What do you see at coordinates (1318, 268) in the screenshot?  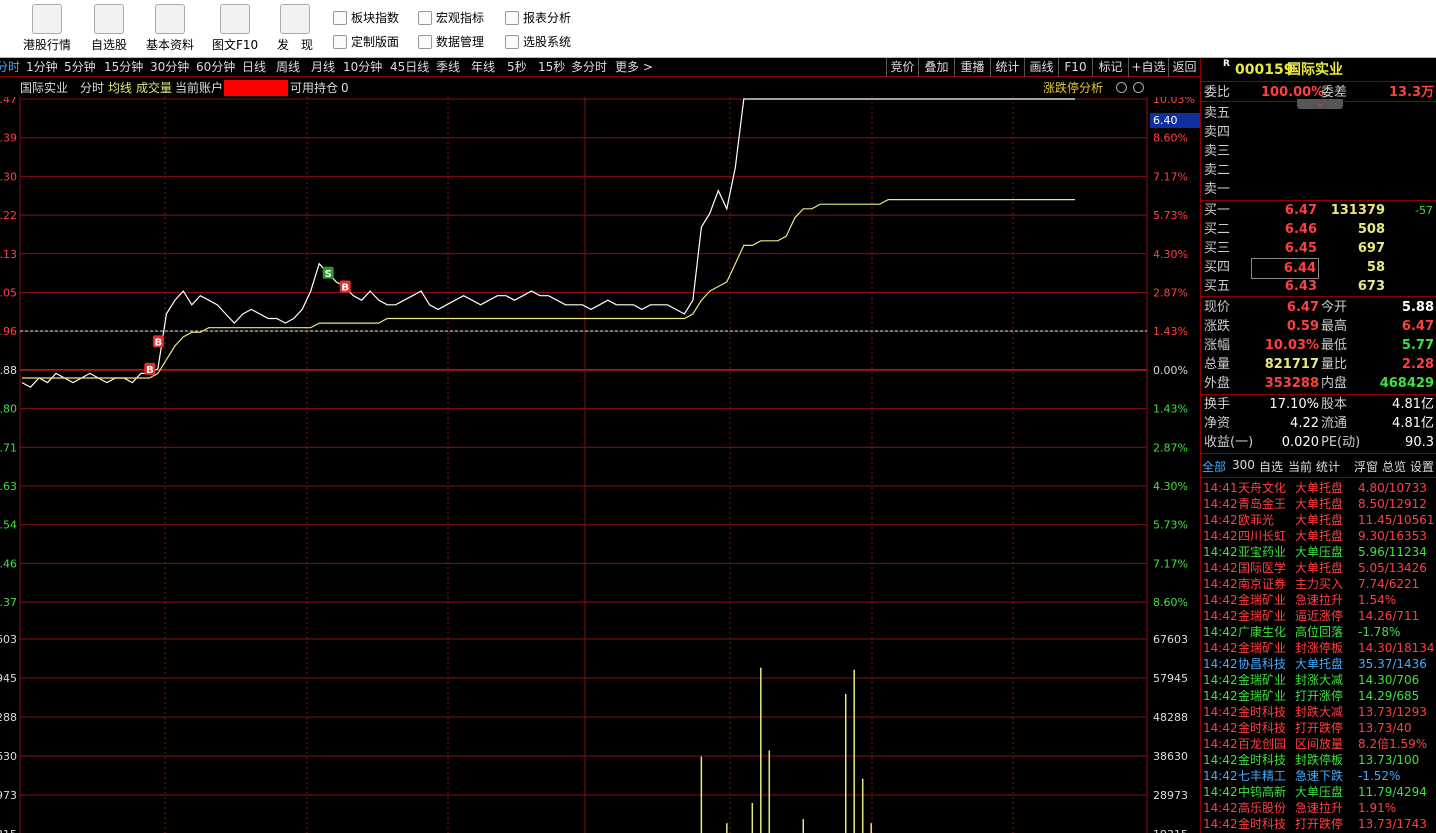 I see `buy-level-row: 买四 6.44 58` at bounding box center [1318, 268].